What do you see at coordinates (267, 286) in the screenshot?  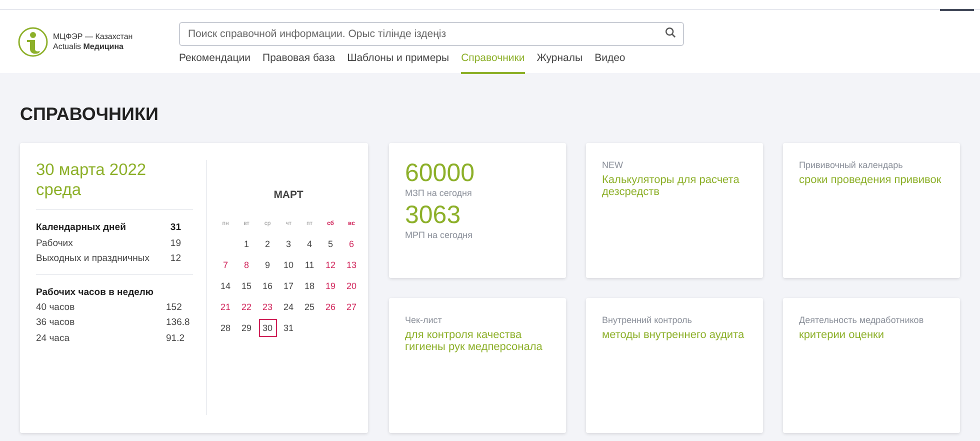 I see `calendar-day: 16` at bounding box center [267, 286].